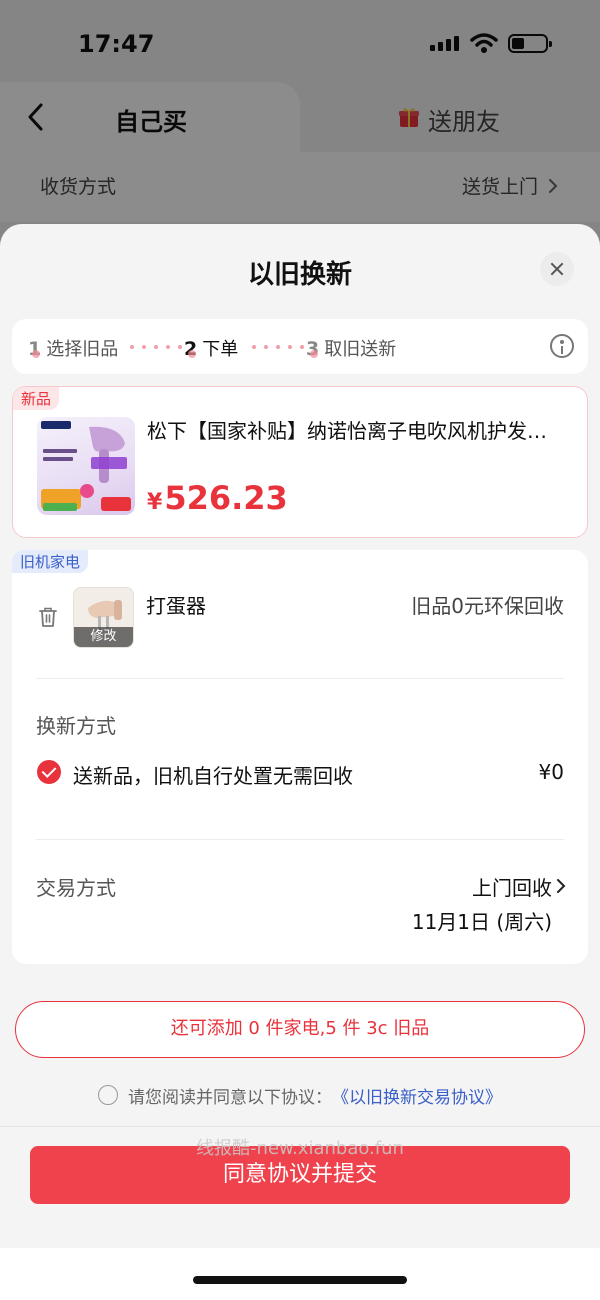  Describe the element at coordinates (300, 1148) in the screenshot. I see `watermark-text: 线报酷-new.xianbao.fun` at that location.